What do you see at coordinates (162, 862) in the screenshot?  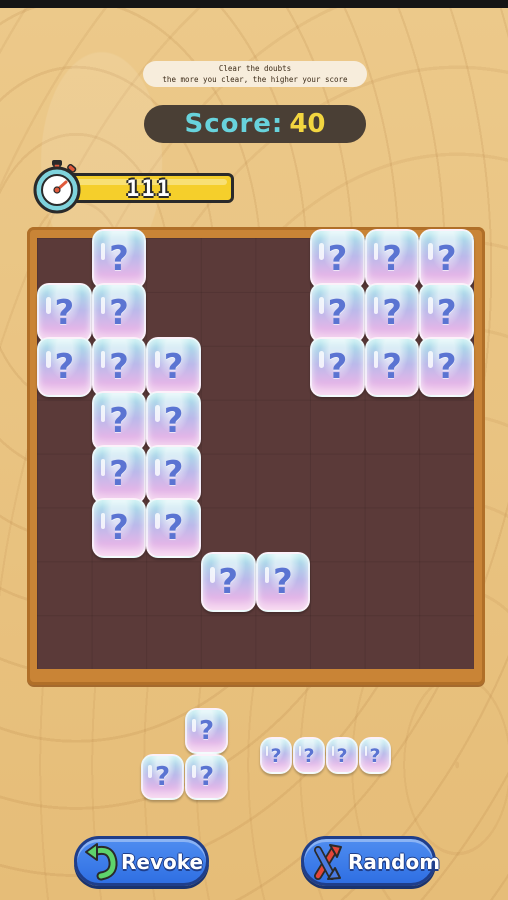 I see `revoke-label: Revoke` at bounding box center [162, 862].